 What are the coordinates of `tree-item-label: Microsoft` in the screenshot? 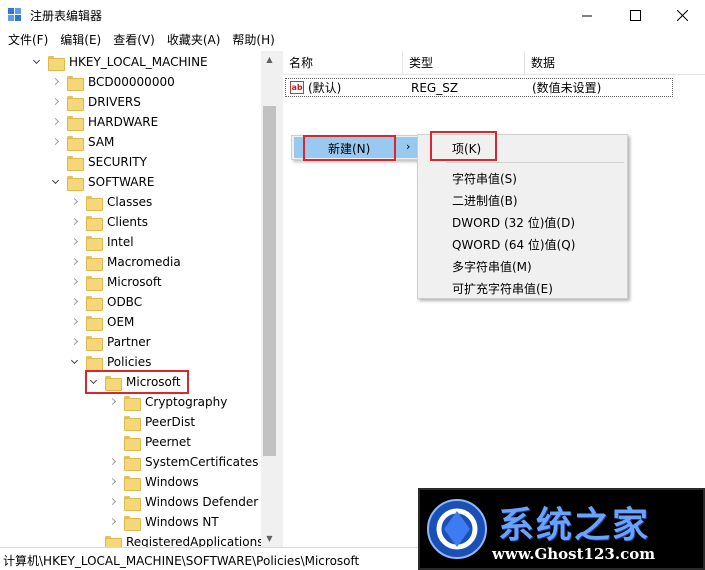 It's located at (153, 382).